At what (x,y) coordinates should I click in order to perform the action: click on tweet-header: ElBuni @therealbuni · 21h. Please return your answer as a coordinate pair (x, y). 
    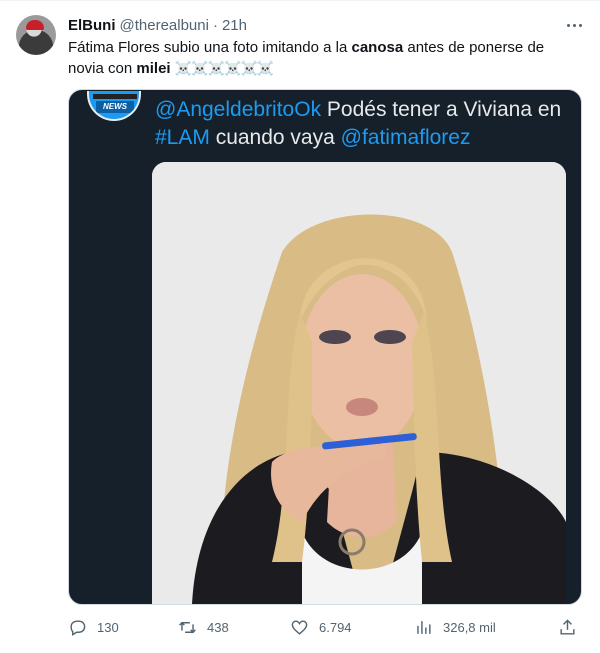
    Looking at the image, I should click on (157, 25).